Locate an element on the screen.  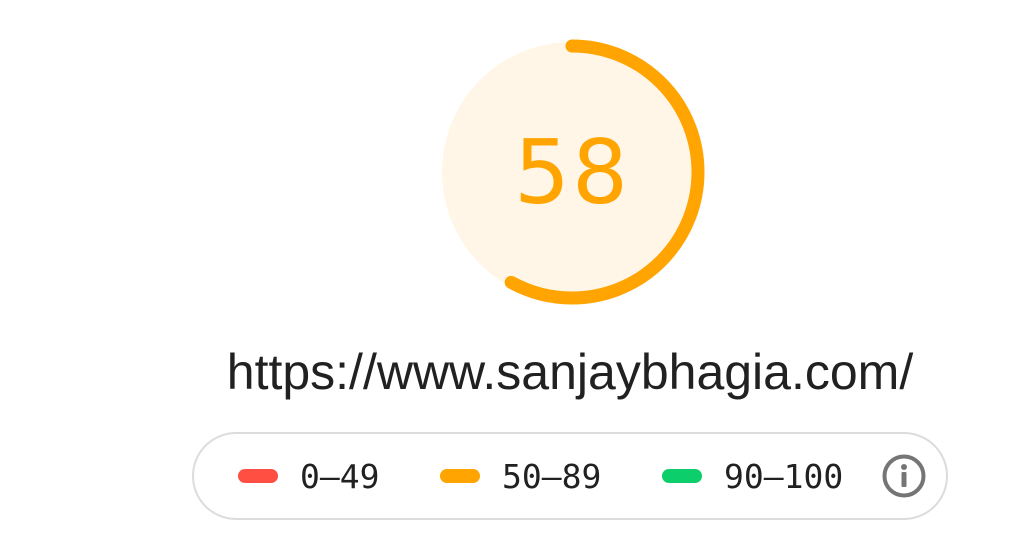
legend-item-average: 50–89 is located at coordinates (520, 476).